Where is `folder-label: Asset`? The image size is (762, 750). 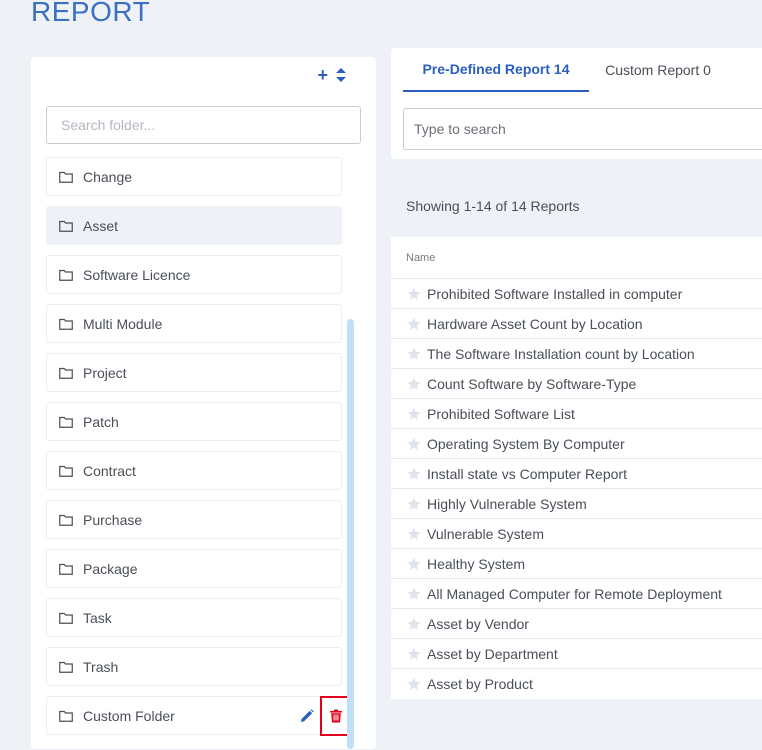 folder-label: Asset is located at coordinates (101, 225).